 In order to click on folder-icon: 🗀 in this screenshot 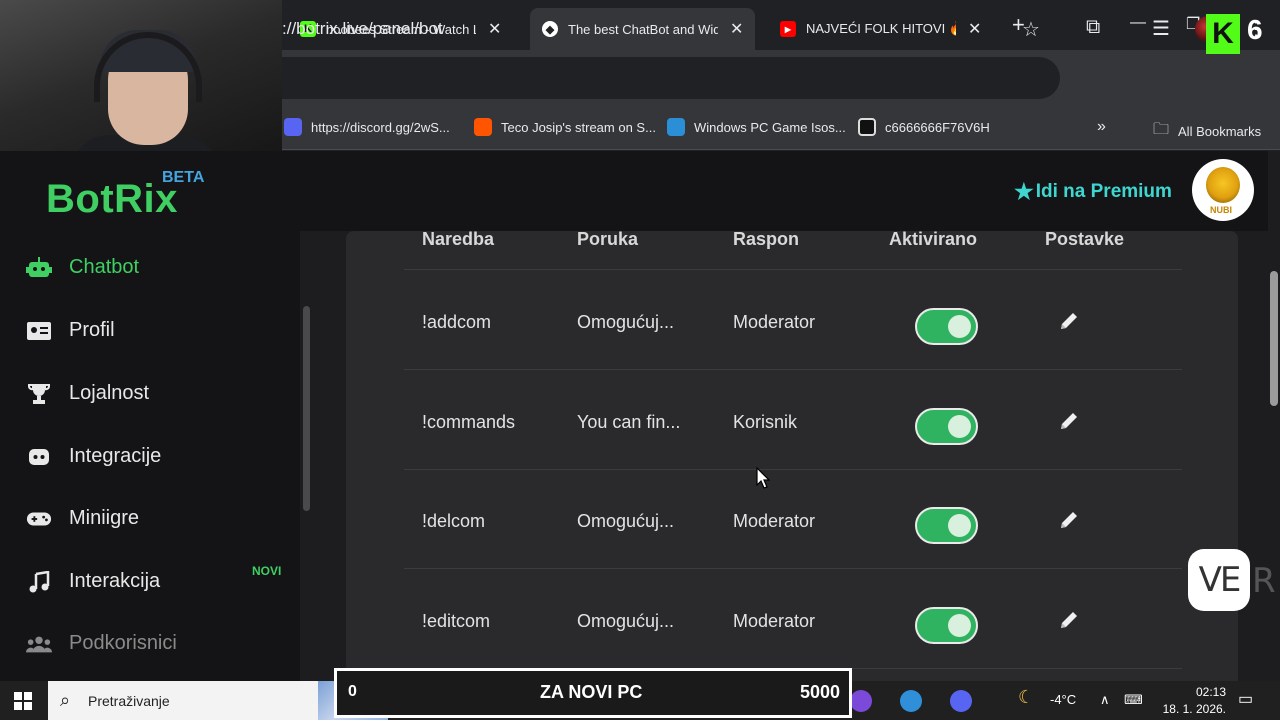, I will do `click(1161, 129)`.